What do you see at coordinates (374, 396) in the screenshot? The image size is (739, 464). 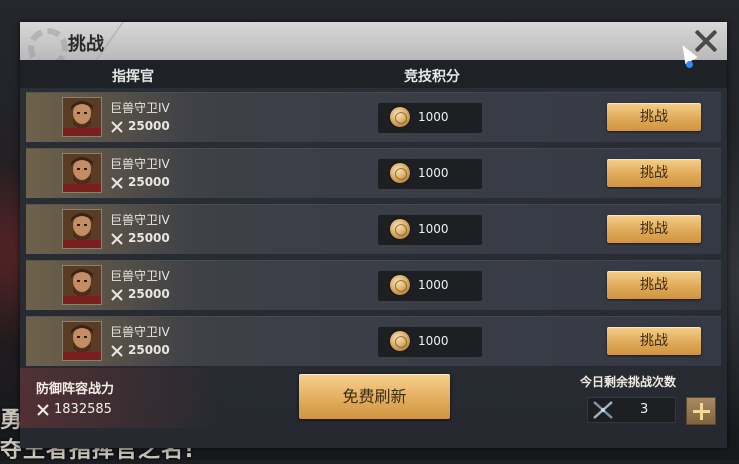 I see `free-refresh-button: 免费刷新` at bounding box center [374, 396].